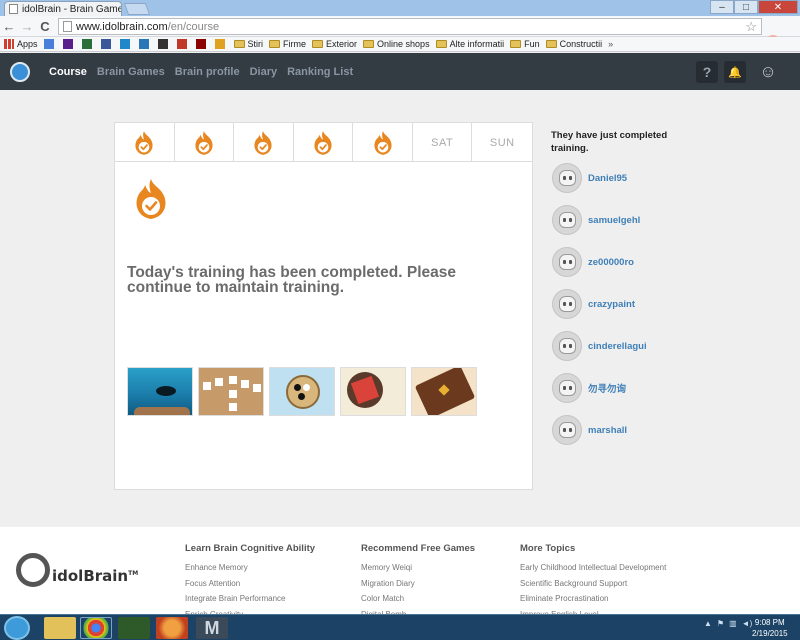  What do you see at coordinates (611, 304) in the screenshot?
I see `user-name-link: crazypaint` at bounding box center [611, 304].